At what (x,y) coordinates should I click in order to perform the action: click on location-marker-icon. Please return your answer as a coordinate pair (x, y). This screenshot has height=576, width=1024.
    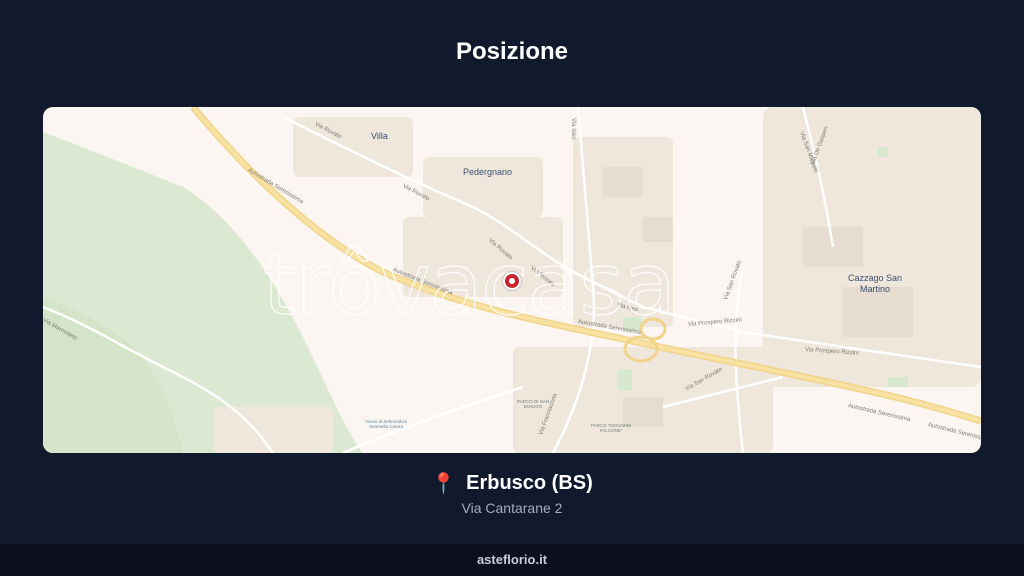
    Looking at the image, I should click on (512, 281).